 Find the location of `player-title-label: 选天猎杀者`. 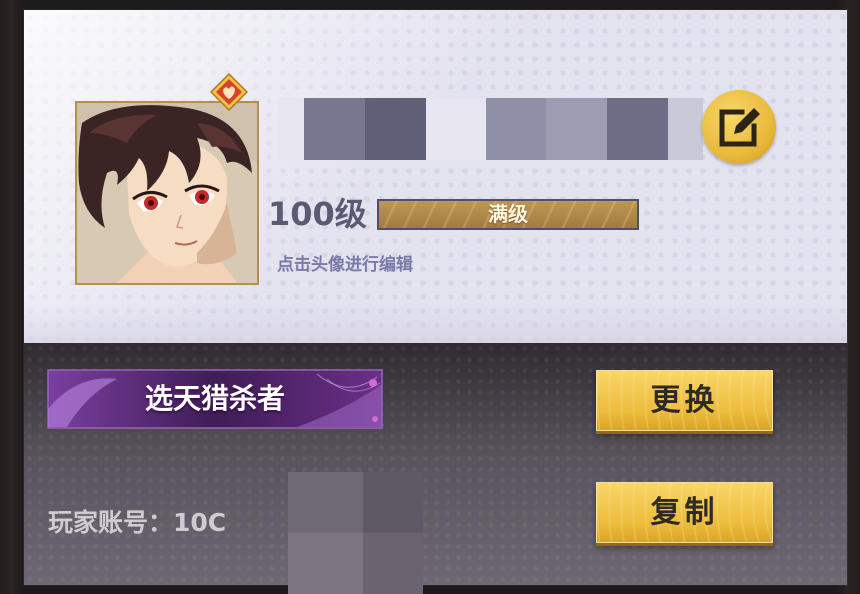

player-title-label: 选天猎杀者 is located at coordinates (214, 398).